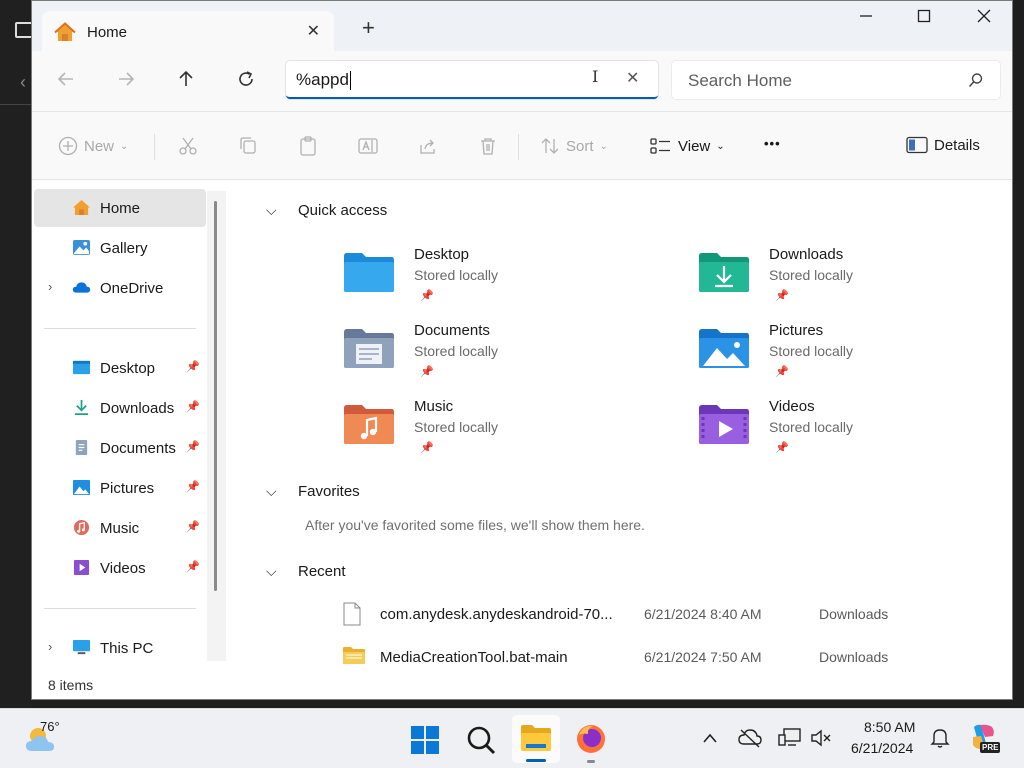 The image size is (1024, 768). I want to click on divider, so click(15, 104).